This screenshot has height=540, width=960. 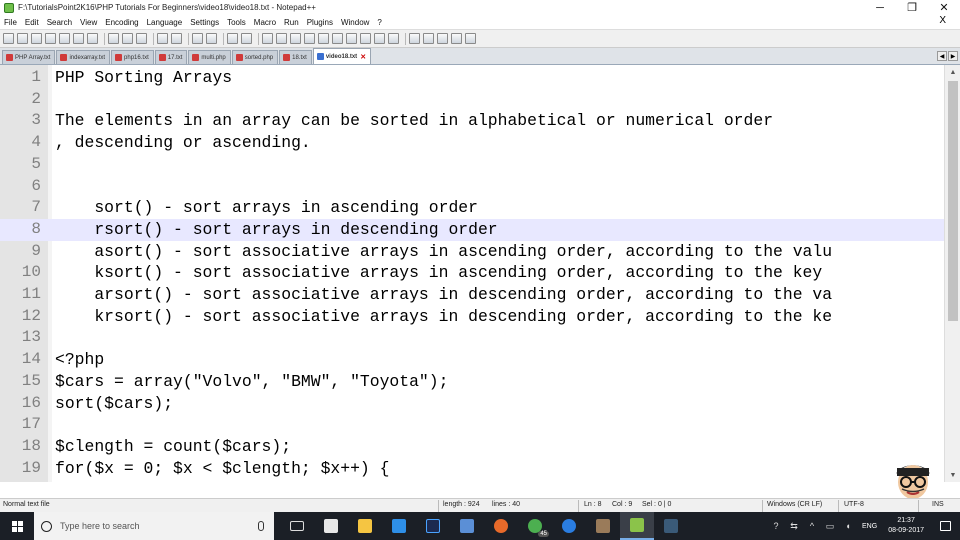 I want to click on menu-run: Run, so click(x=291, y=22).